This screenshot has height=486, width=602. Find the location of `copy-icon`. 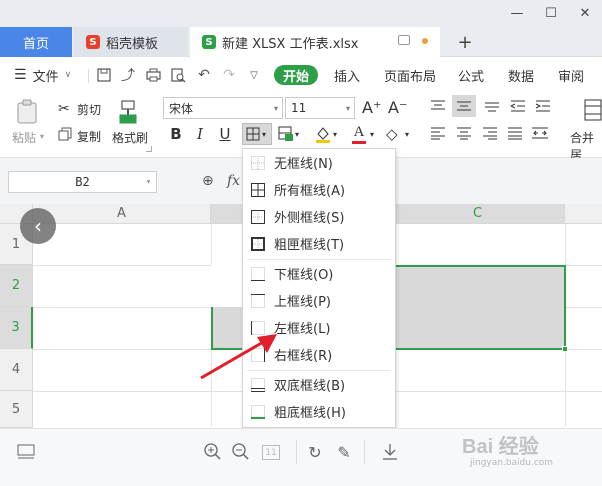

copy-icon is located at coordinates (65, 135).